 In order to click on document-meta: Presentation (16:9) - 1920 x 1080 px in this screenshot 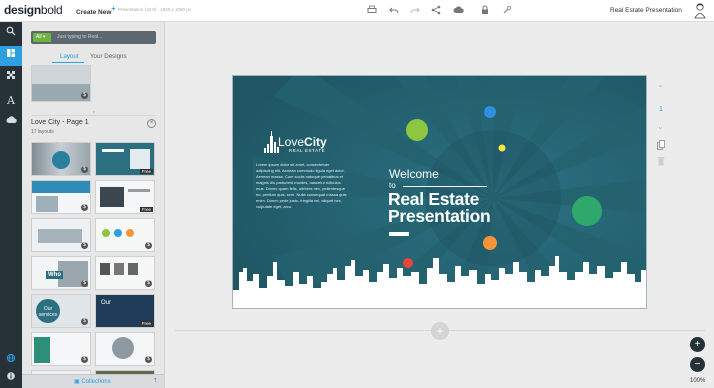, I will do `click(155, 9)`.